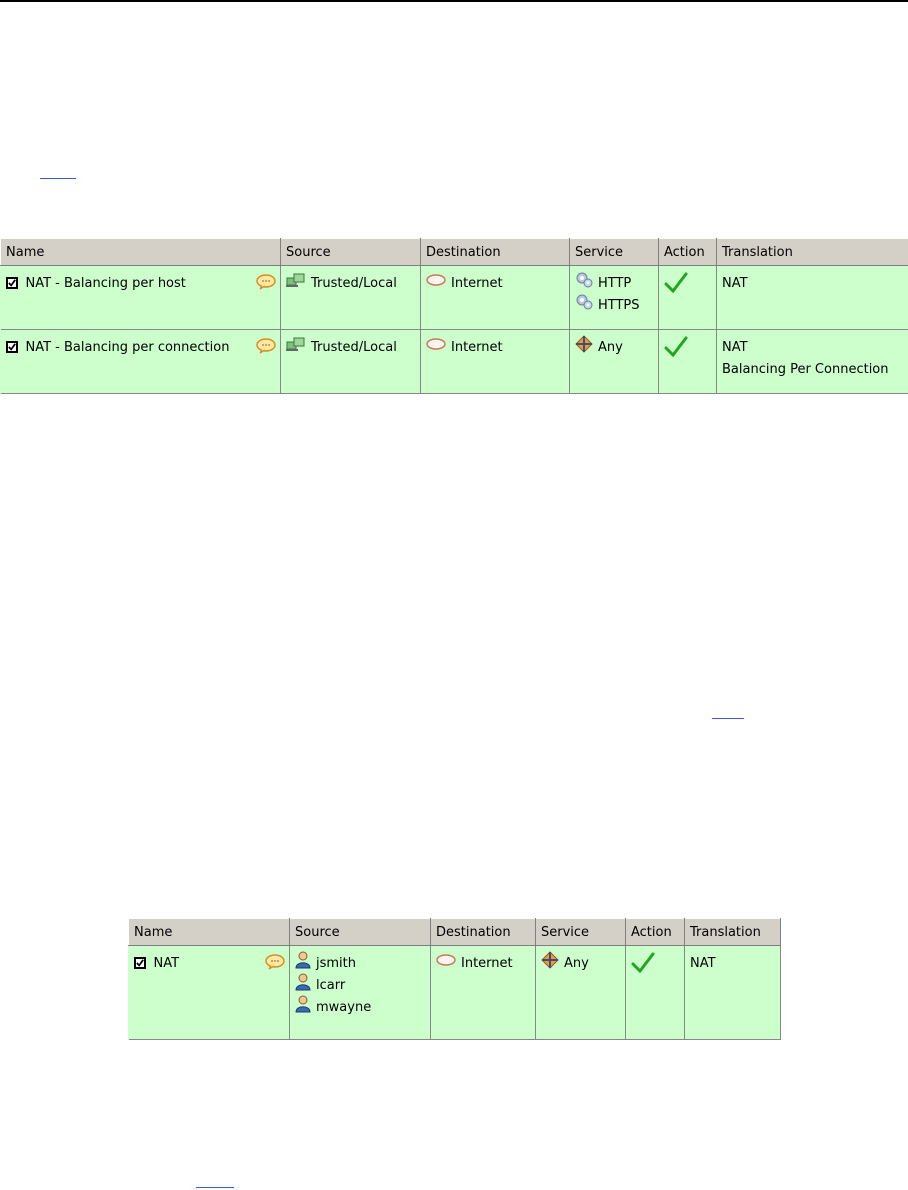  What do you see at coordinates (454, 1) in the screenshot?
I see `top-rule` at bounding box center [454, 1].